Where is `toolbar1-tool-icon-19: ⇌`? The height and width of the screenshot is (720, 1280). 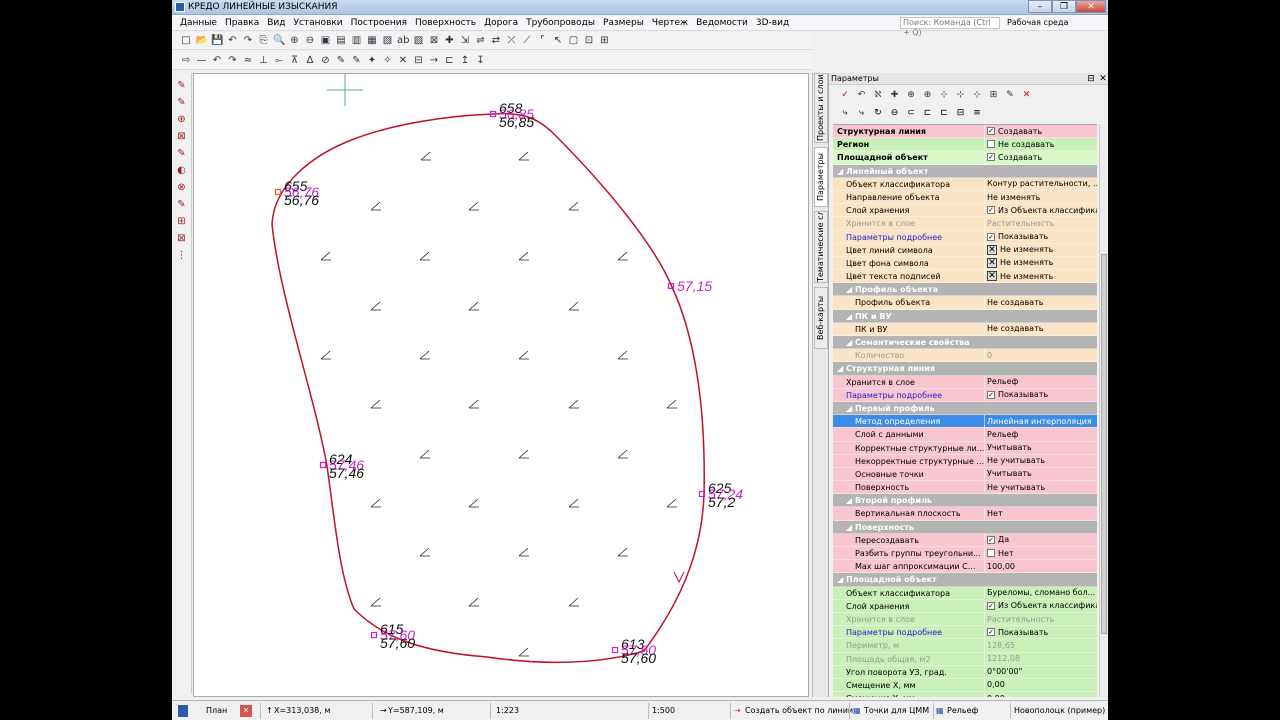
toolbar1-tool-icon-19: ⇌ is located at coordinates (481, 41).